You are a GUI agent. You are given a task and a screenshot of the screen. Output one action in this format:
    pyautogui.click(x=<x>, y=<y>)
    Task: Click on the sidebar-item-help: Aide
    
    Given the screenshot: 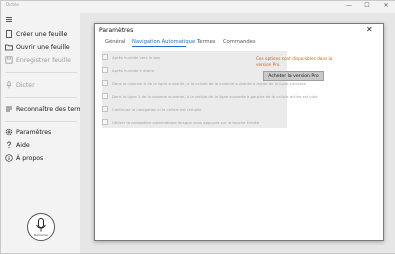 What is the action you would take?
    pyautogui.click(x=17, y=145)
    